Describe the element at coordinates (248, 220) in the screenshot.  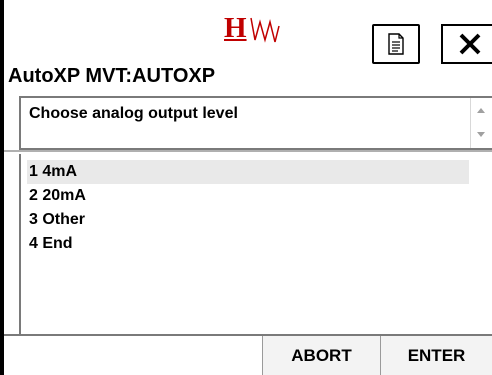
I see `menu-item-other: 3 Other` at that location.